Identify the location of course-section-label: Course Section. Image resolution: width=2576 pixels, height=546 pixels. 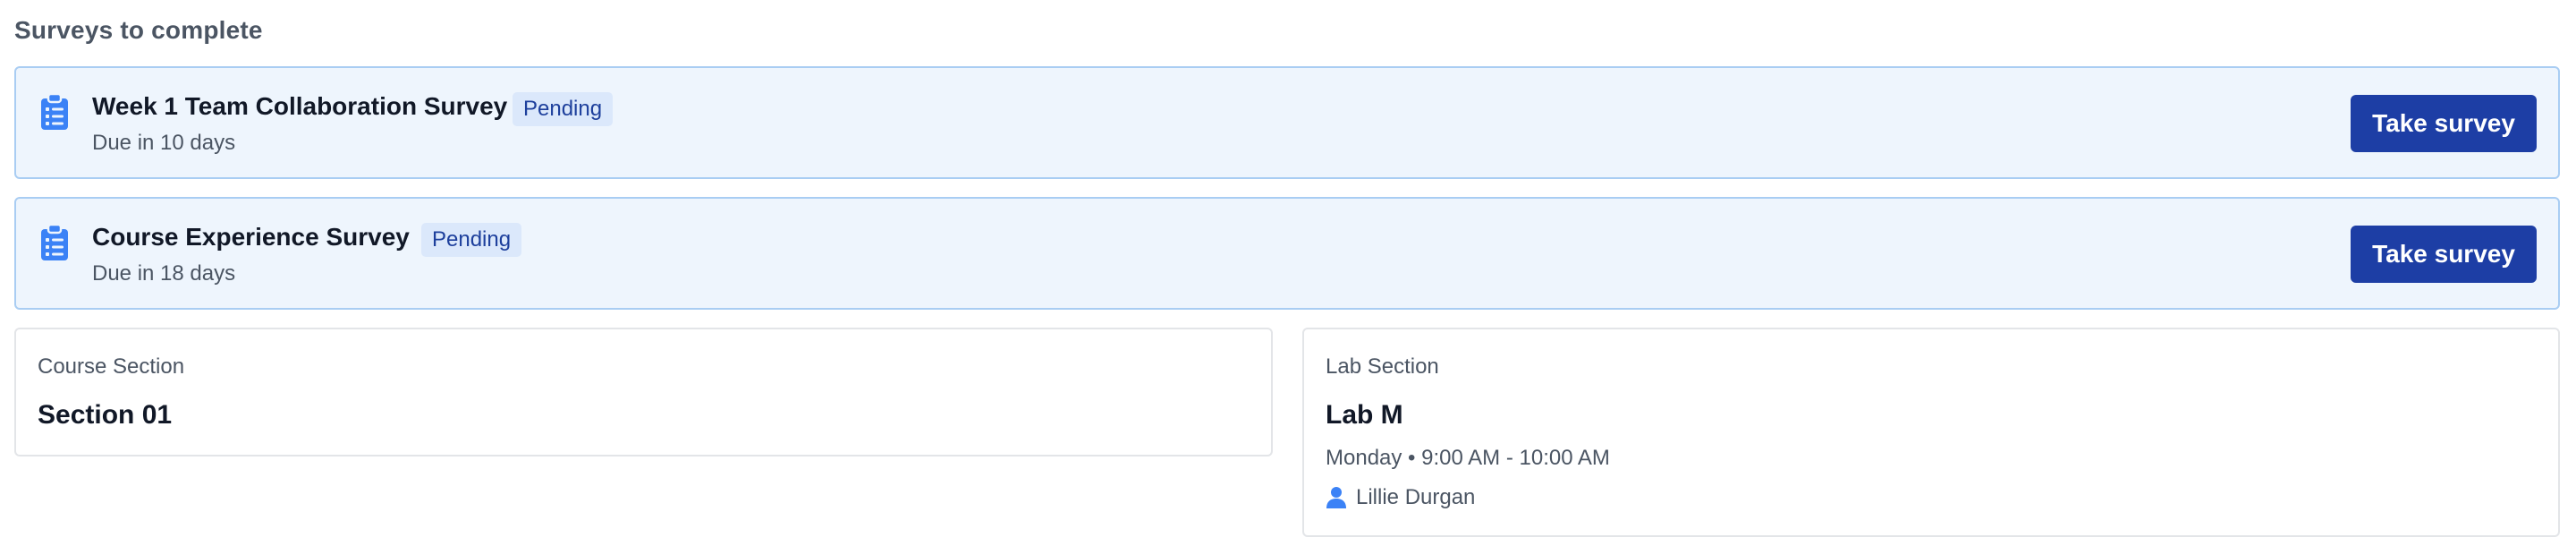
(111, 366).